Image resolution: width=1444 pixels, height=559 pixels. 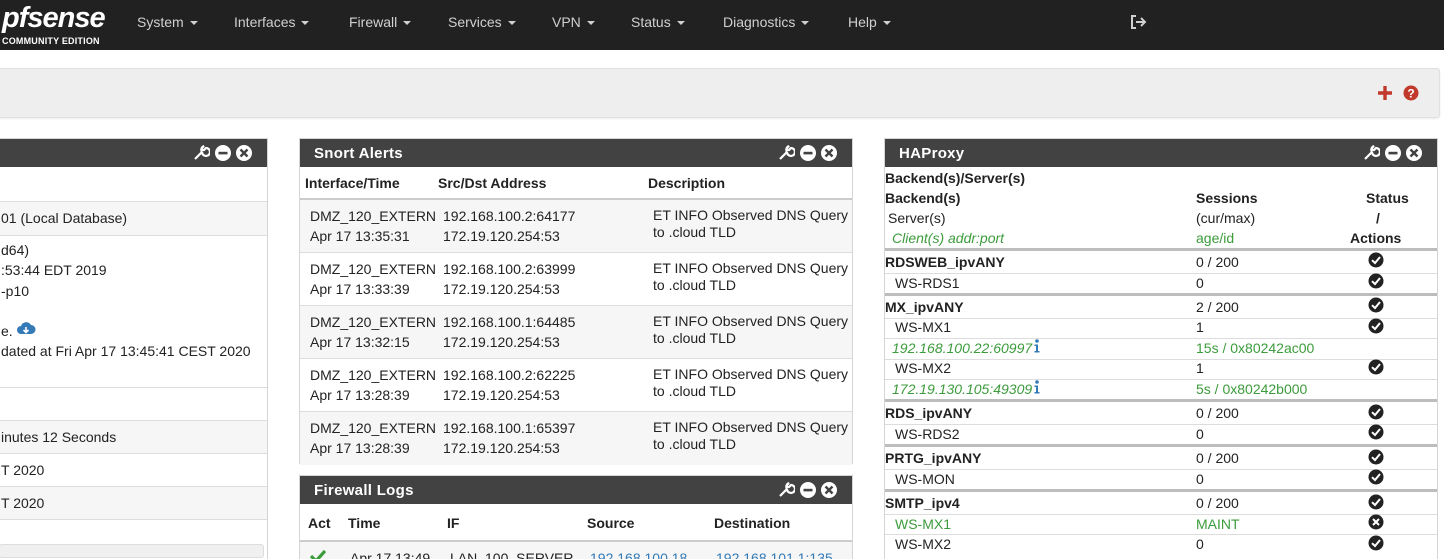 What do you see at coordinates (720, 93) in the screenshot?
I see `page-toolbar: ?` at bounding box center [720, 93].